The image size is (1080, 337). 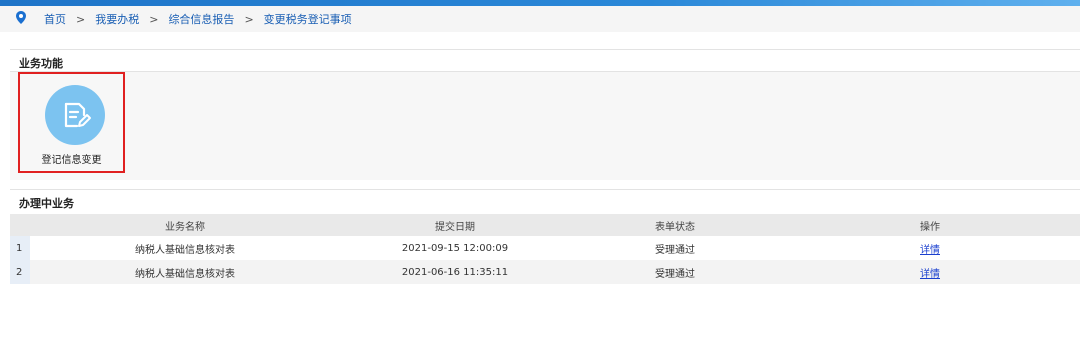 What do you see at coordinates (455, 225) in the screenshot?
I see `column-header-date: 提交日期` at bounding box center [455, 225].